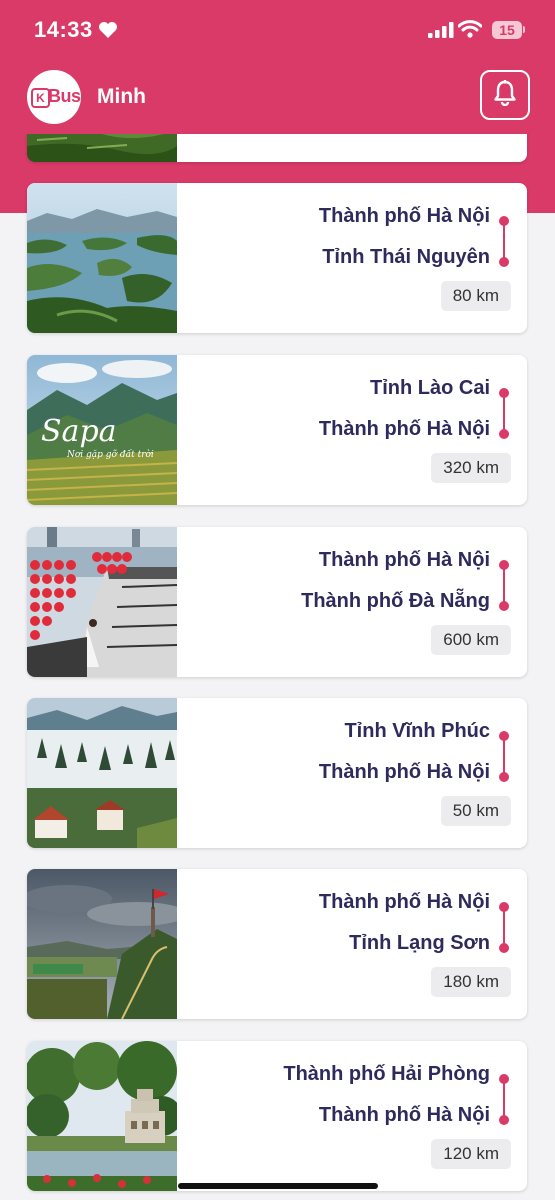  Describe the element at coordinates (471, 640) in the screenshot. I see `distance-badge: 600 km` at that location.